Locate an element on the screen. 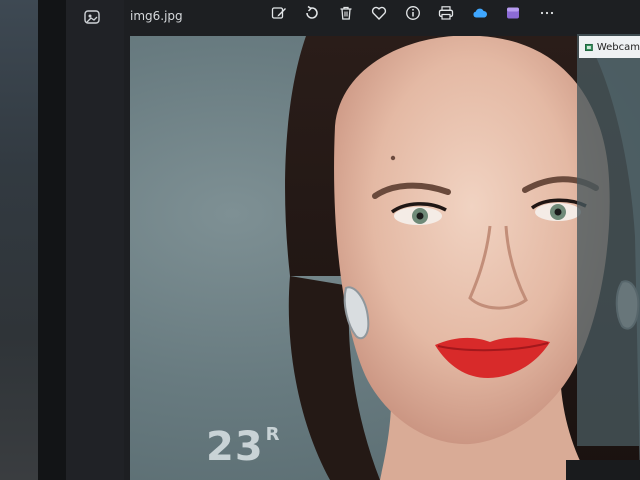 The height and width of the screenshot is (480, 640). file-name: img6.jpg is located at coordinates (156, 16).